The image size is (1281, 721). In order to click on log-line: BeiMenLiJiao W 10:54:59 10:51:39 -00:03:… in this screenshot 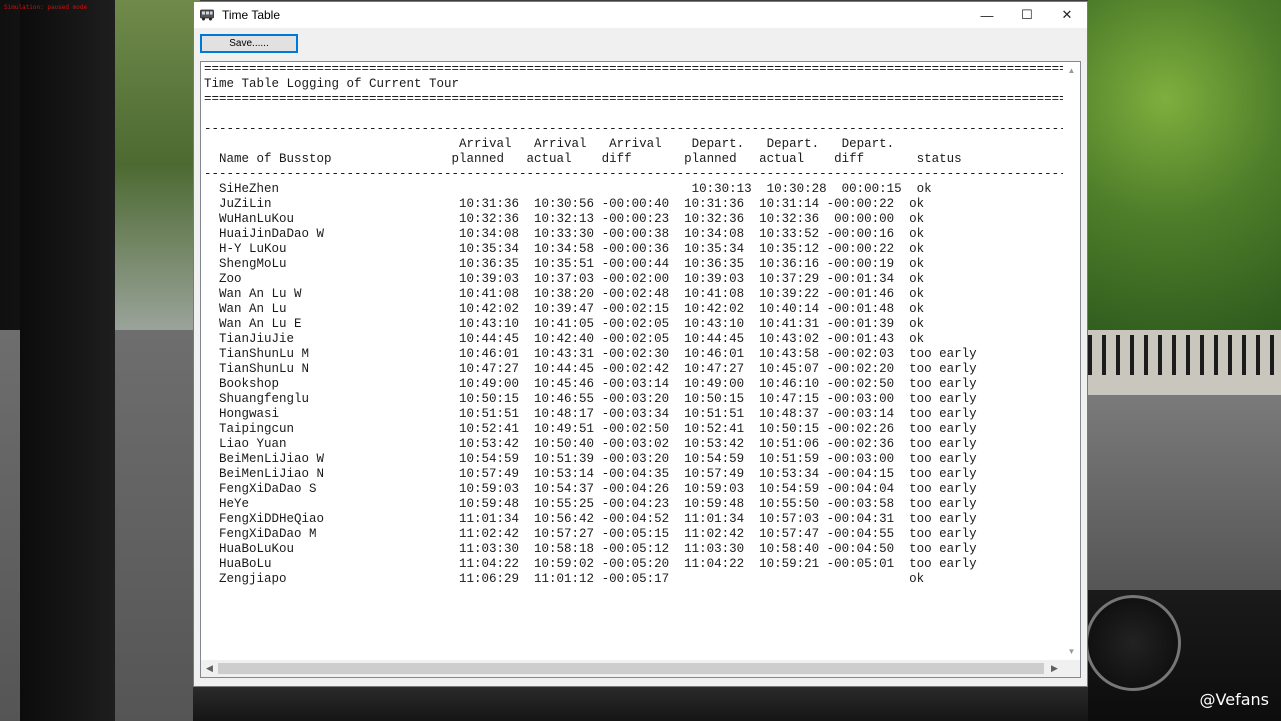, I will do `click(590, 459)`.